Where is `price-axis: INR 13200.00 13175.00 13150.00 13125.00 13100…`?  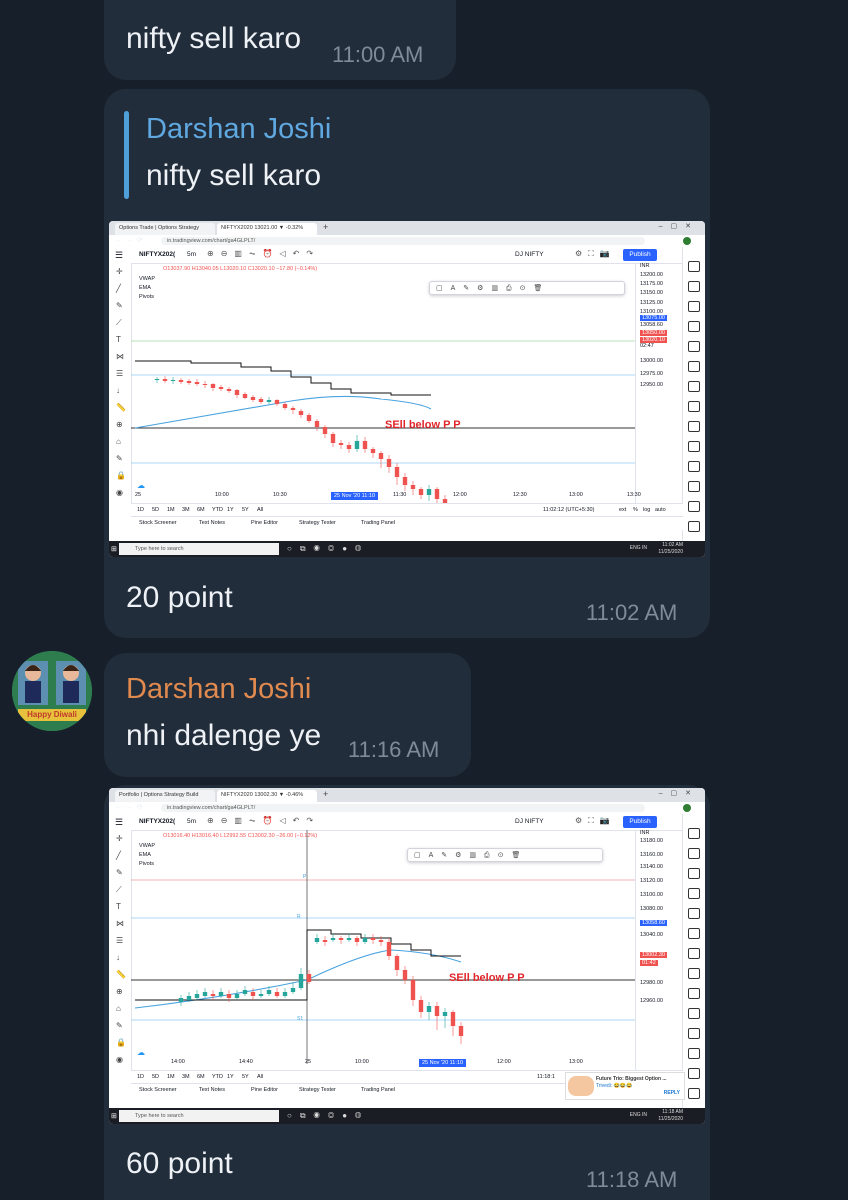
price-axis: INR 13200.00 13175.00 13150.00 13125.00 13100… is located at coordinates (659, 383).